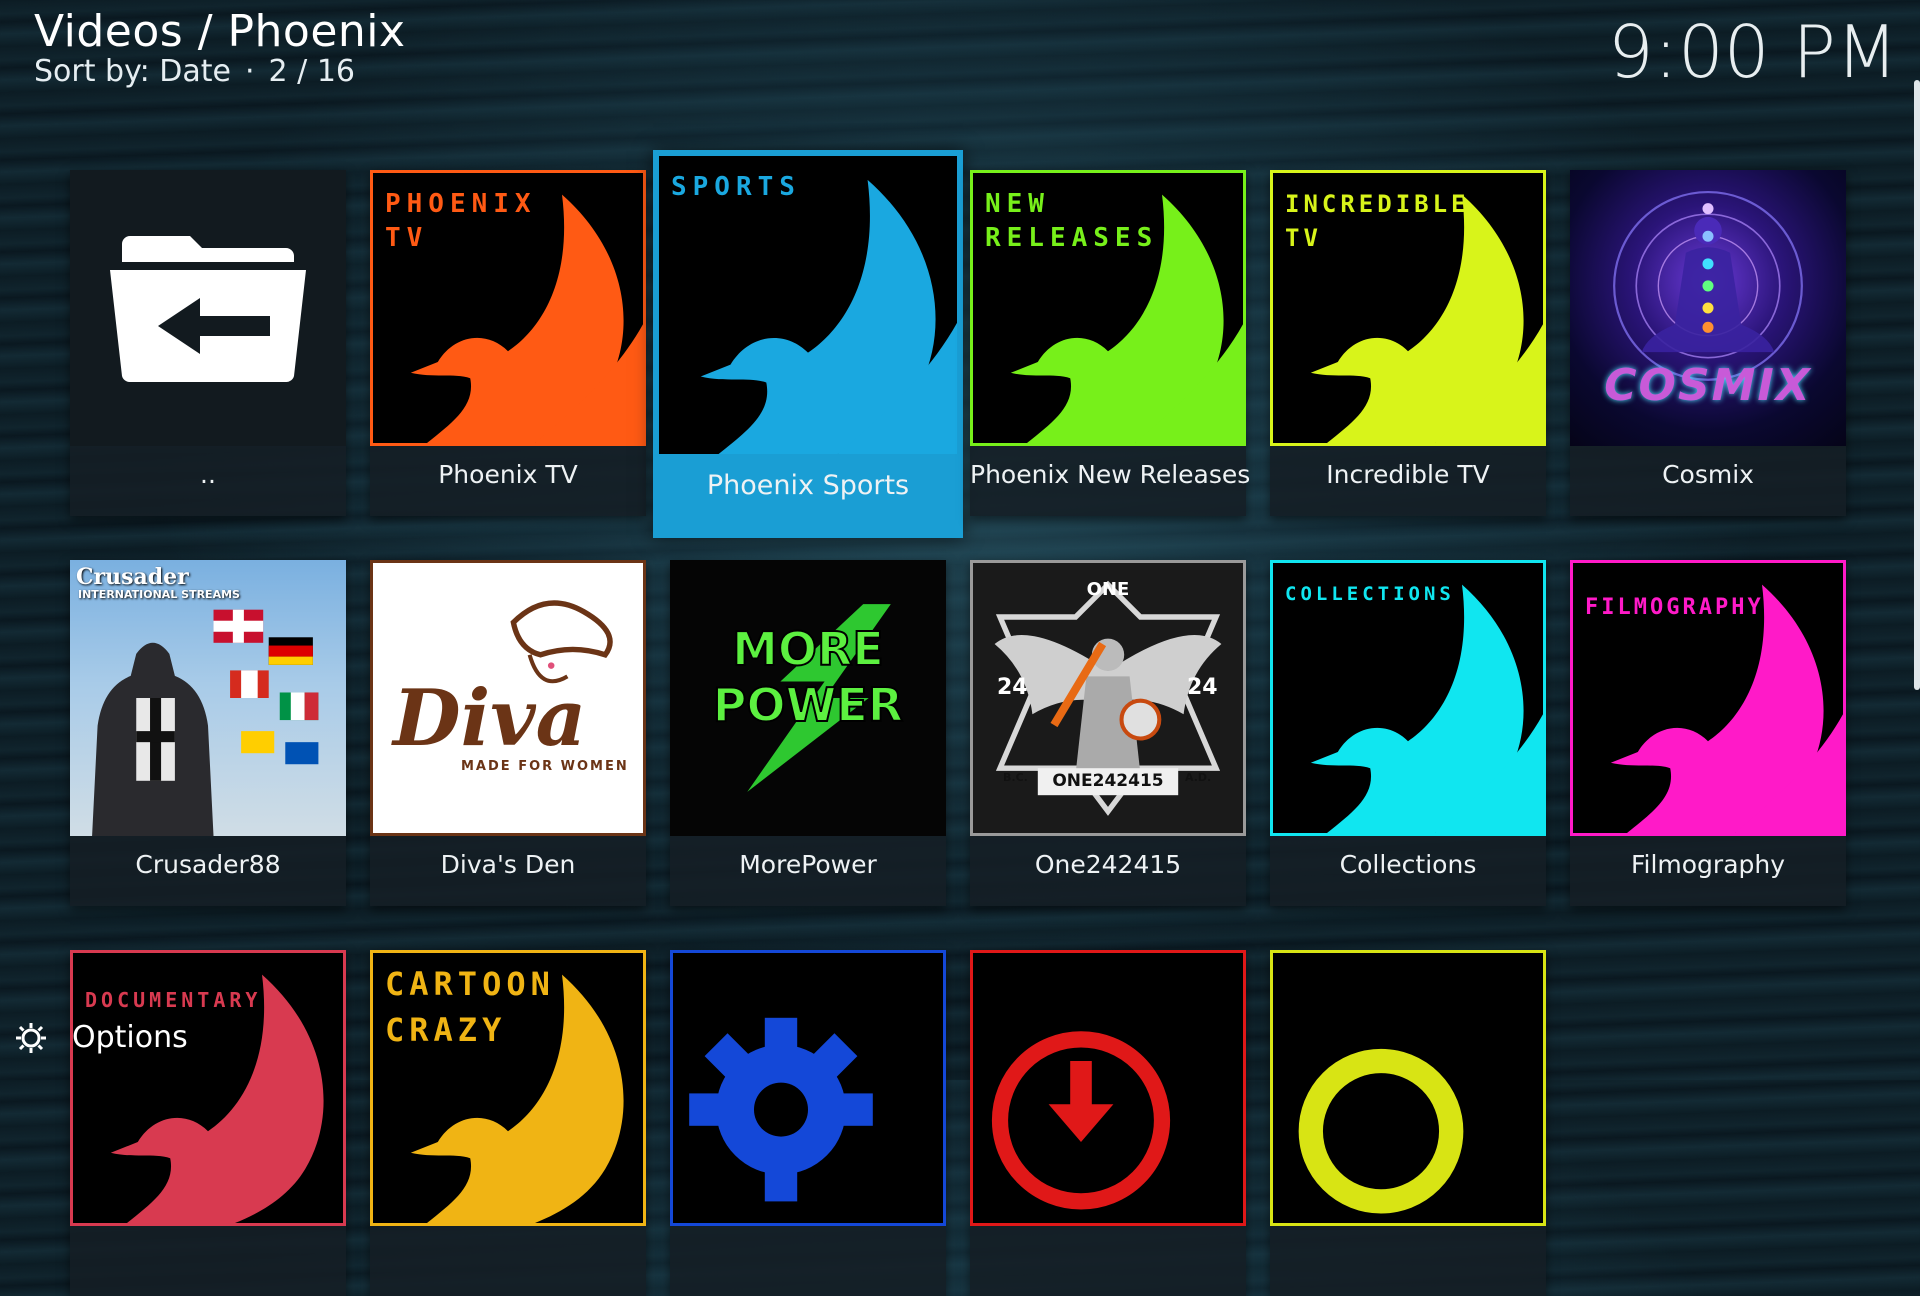  I want to click on tile-label: Filmography, so click(1708, 864).